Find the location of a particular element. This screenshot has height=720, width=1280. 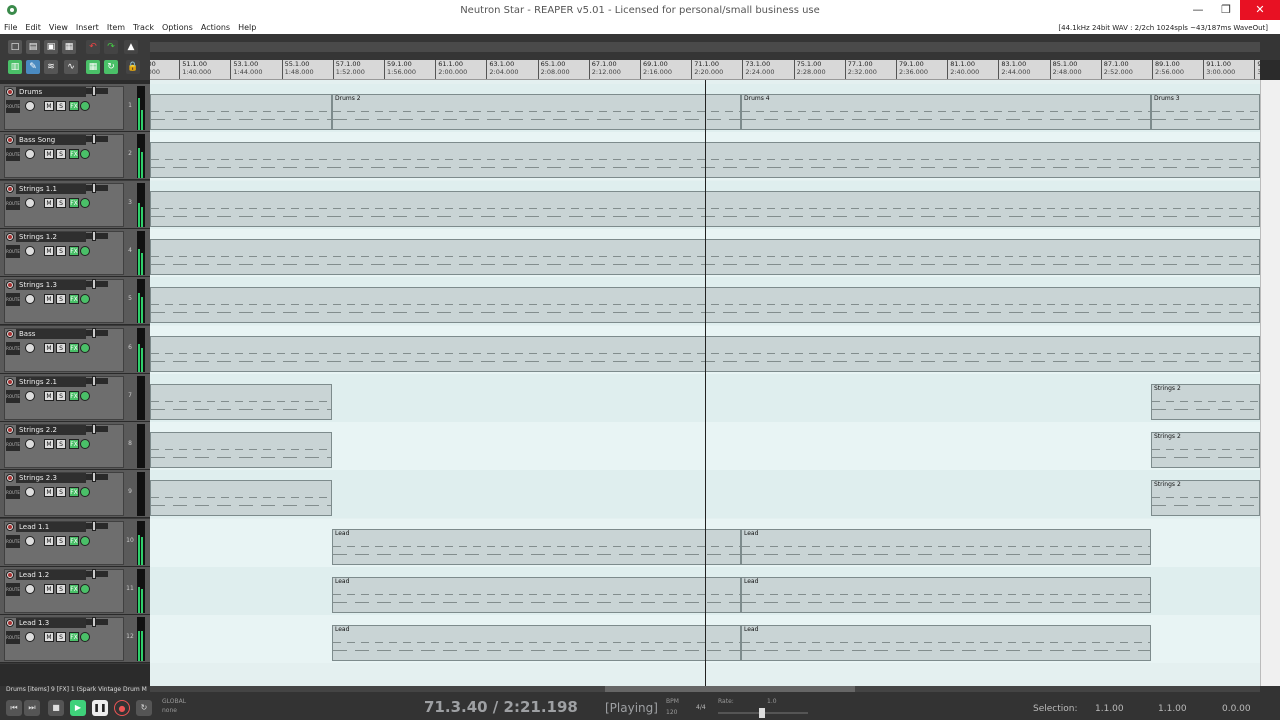

menu-file: File is located at coordinates (10, 28).